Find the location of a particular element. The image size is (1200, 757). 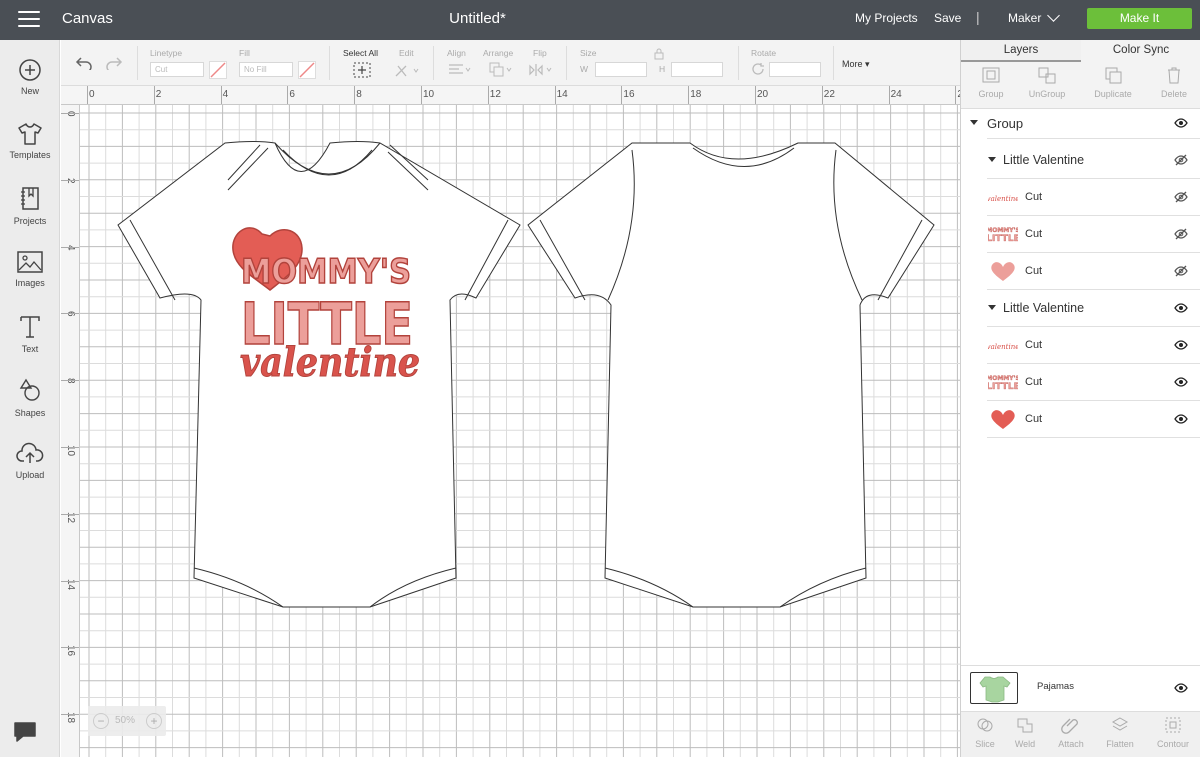

sidebar-item-label: Text is located at coordinates (30, 349).